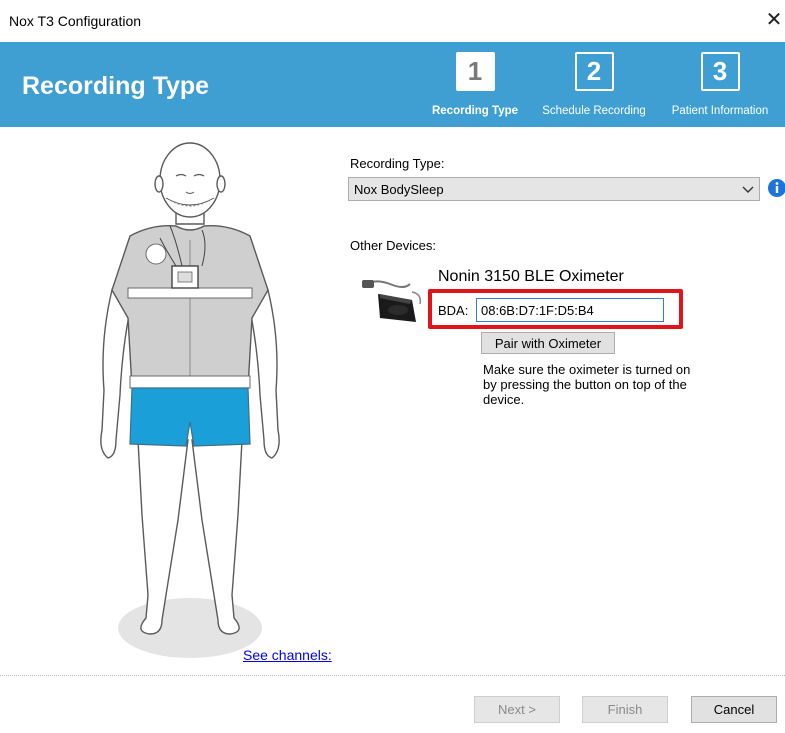 The image size is (785, 733). I want to click on step-recording-type: 1 Recording Type, so click(475, 84).